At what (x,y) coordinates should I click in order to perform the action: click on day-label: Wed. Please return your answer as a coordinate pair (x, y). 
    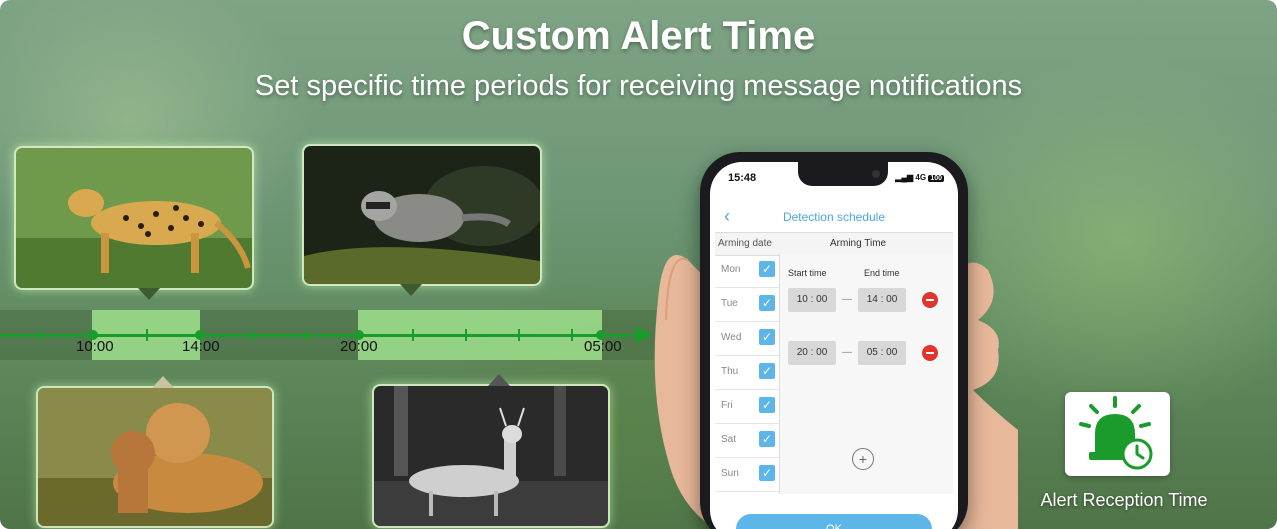
    Looking at the image, I should click on (731, 337).